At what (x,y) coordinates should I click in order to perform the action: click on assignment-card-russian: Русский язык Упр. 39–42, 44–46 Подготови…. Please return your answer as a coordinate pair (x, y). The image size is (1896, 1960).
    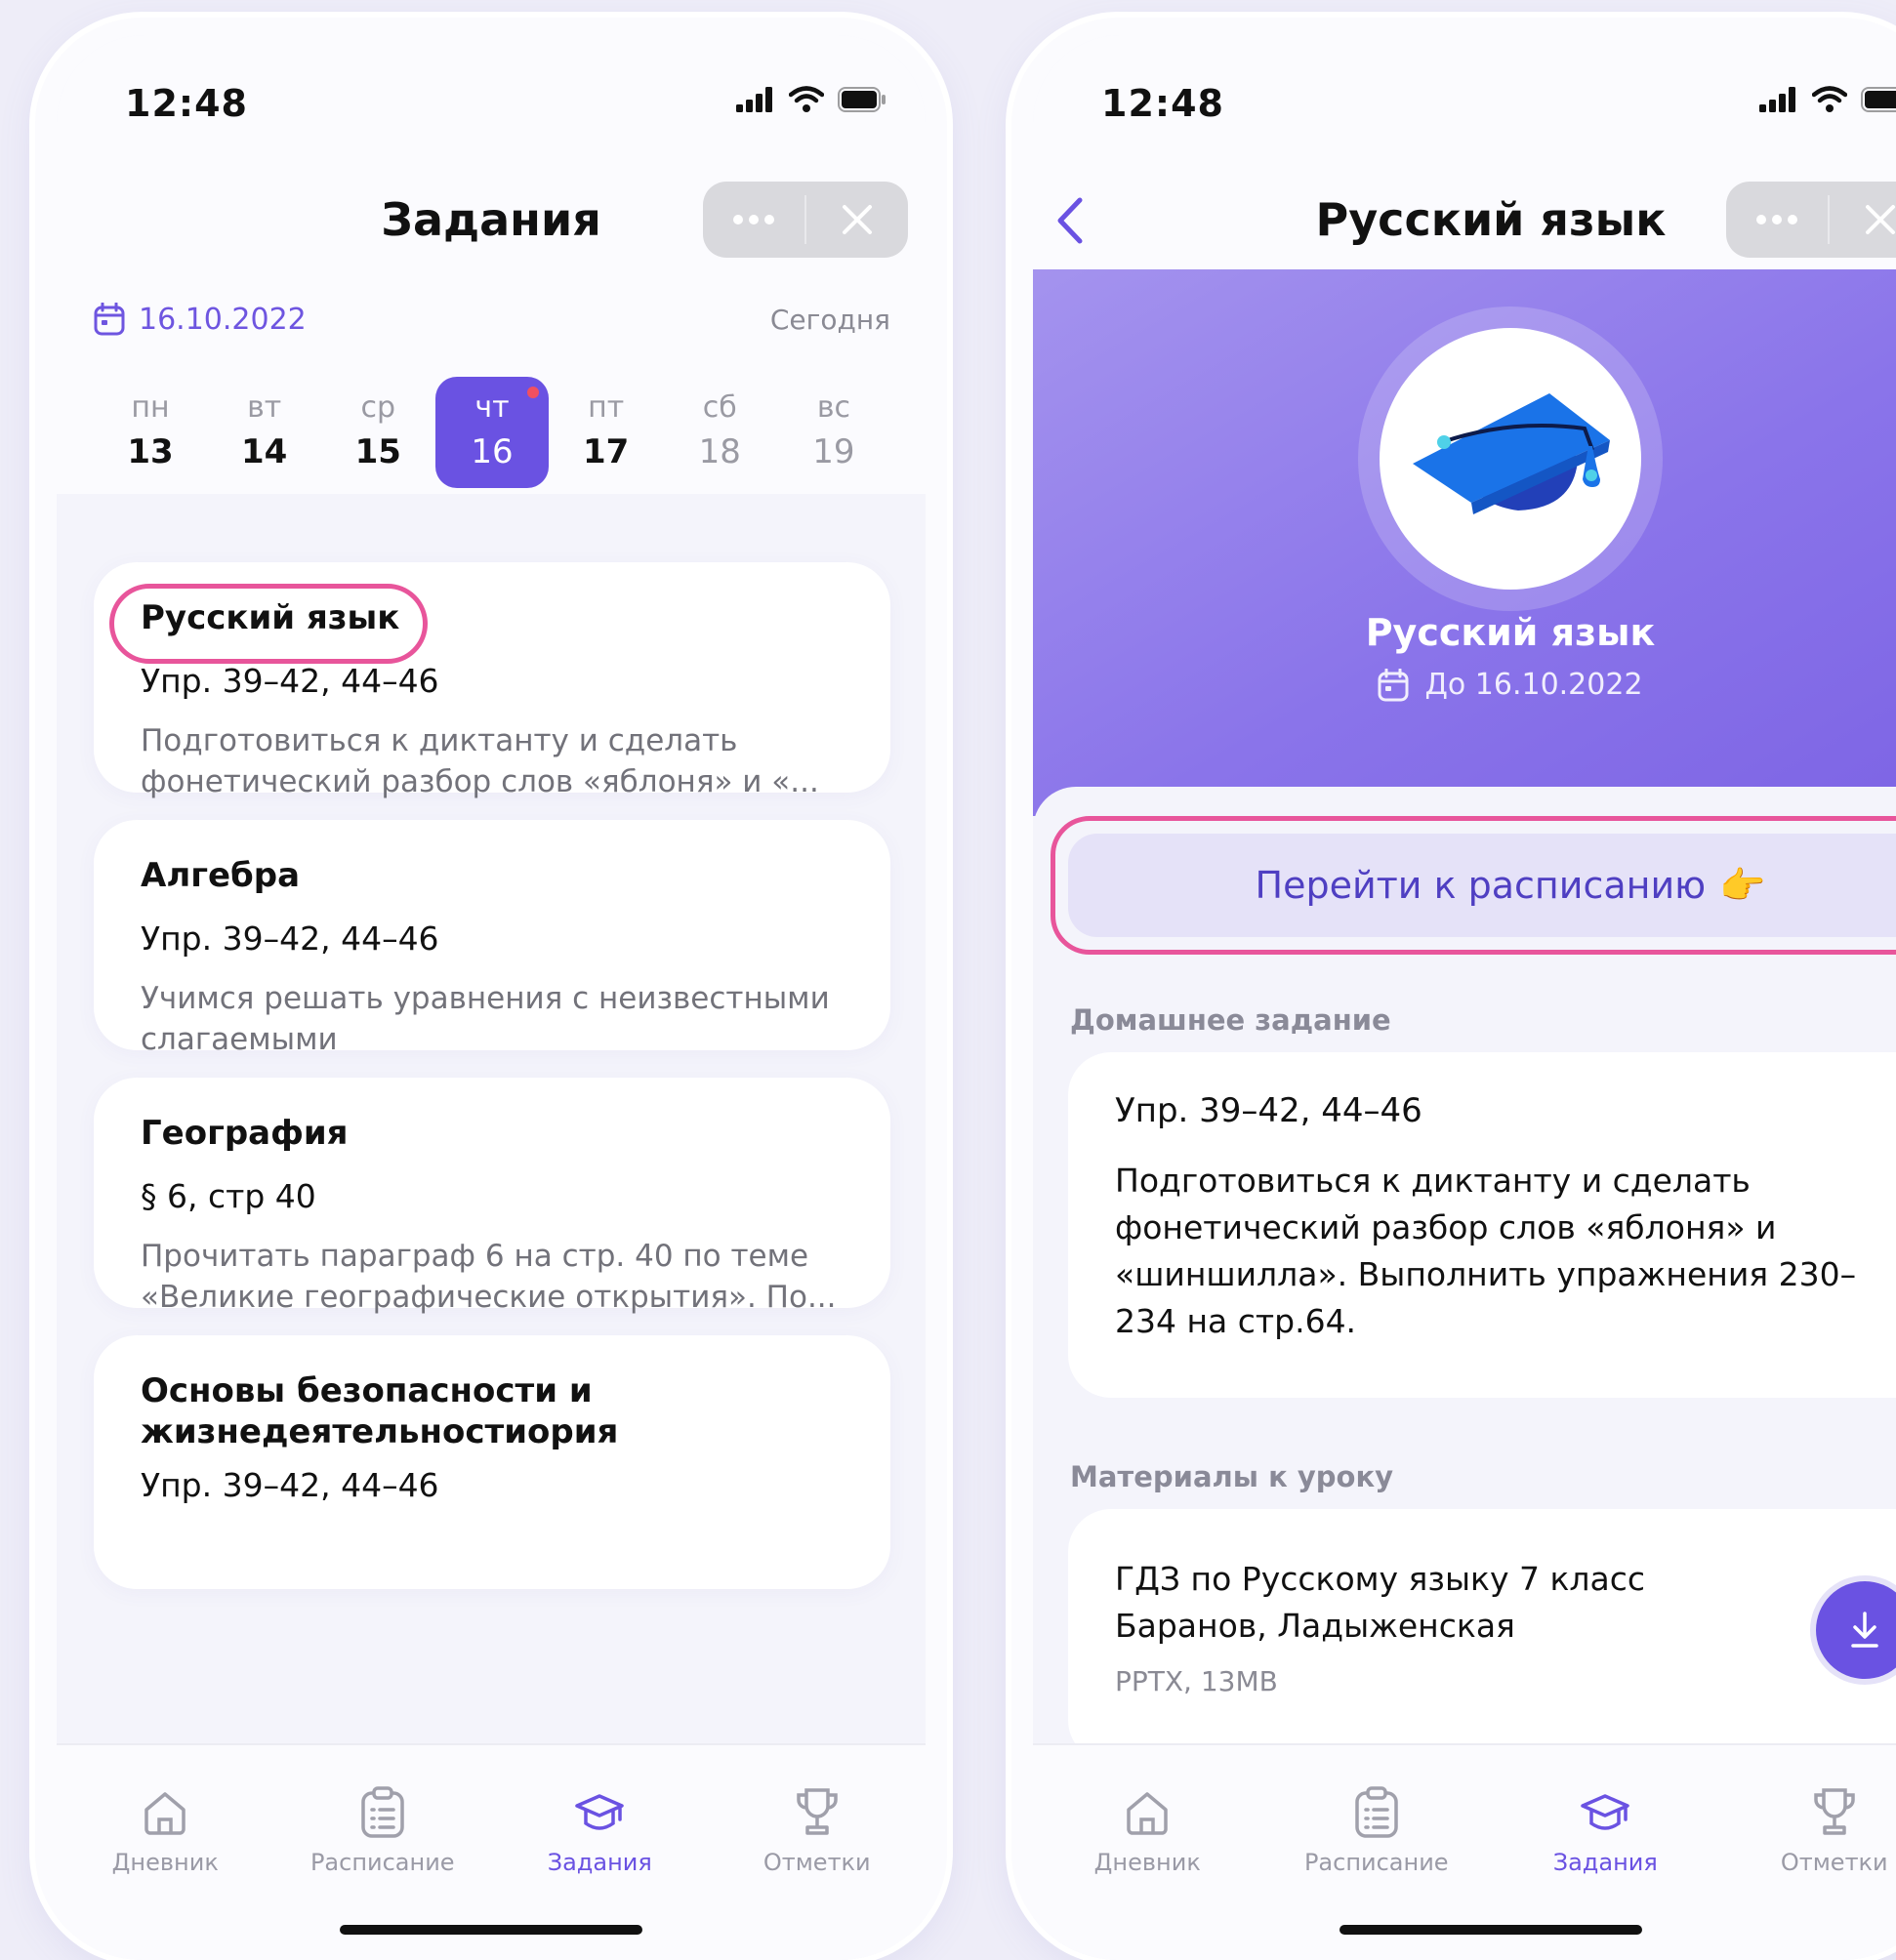
    Looking at the image, I should click on (492, 680).